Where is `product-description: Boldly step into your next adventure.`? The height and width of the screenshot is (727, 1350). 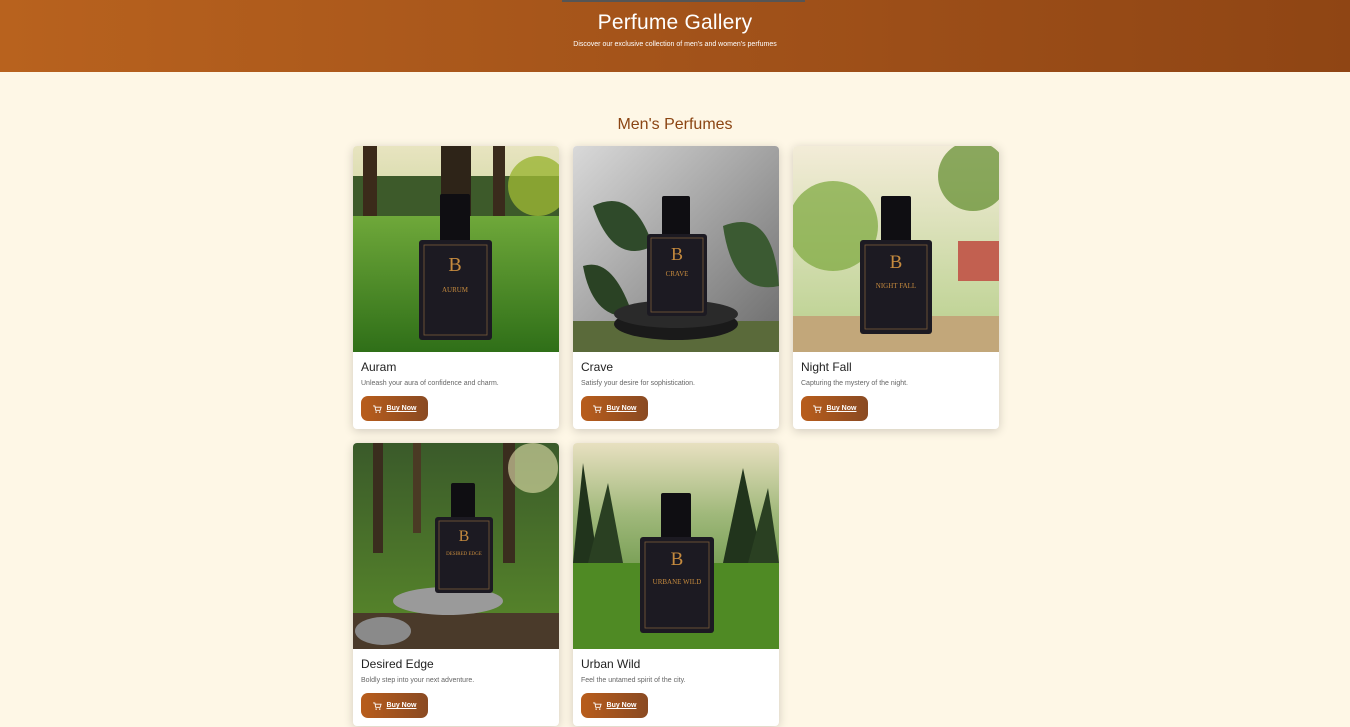 product-description: Boldly step into your next adventure. is located at coordinates (418, 680).